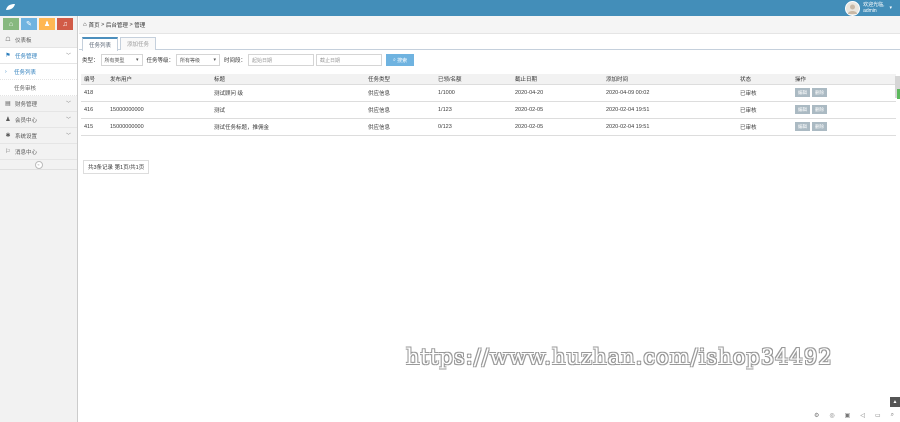 Image resolution: width=900 pixels, height=422 pixels. What do you see at coordinates (10, 7) in the screenshot?
I see `leaf-icon` at bounding box center [10, 7].